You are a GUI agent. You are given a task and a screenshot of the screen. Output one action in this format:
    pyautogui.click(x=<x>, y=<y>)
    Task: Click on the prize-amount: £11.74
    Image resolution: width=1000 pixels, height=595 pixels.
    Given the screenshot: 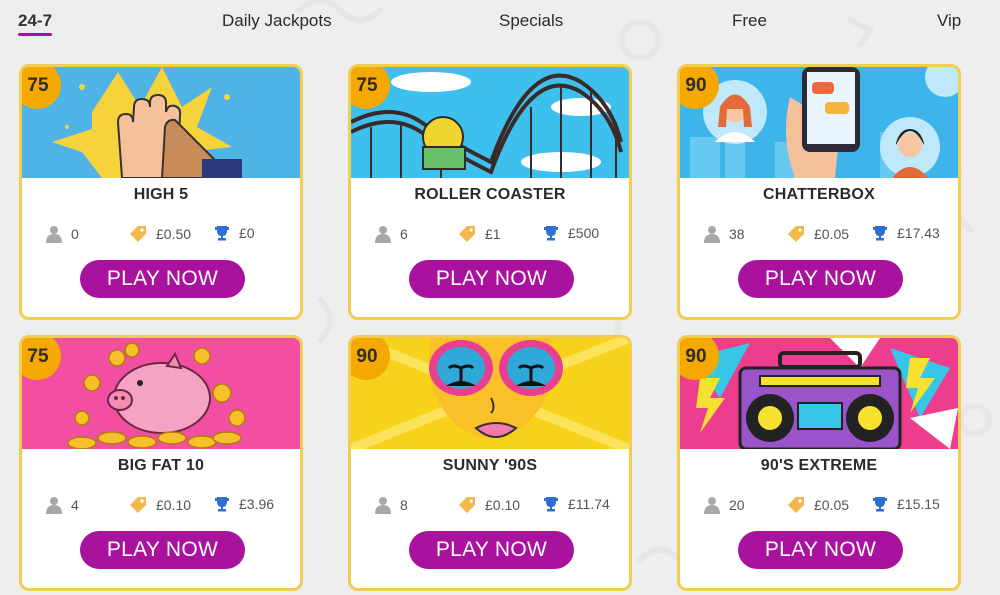 What is the action you would take?
    pyautogui.click(x=589, y=504)
    